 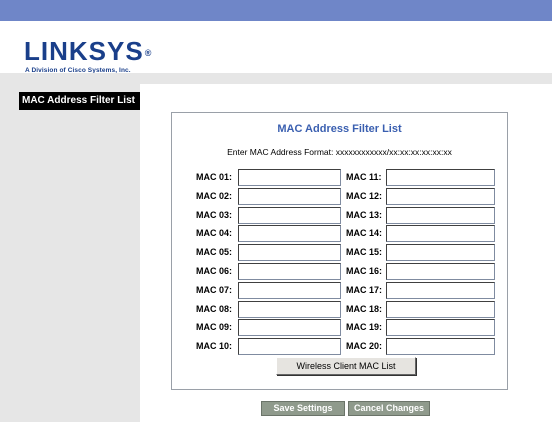 What do you see at coordinates (214, 195) in the screenshot?
I see `mac-label: MAC 02:` at bounding box center [214, 195].